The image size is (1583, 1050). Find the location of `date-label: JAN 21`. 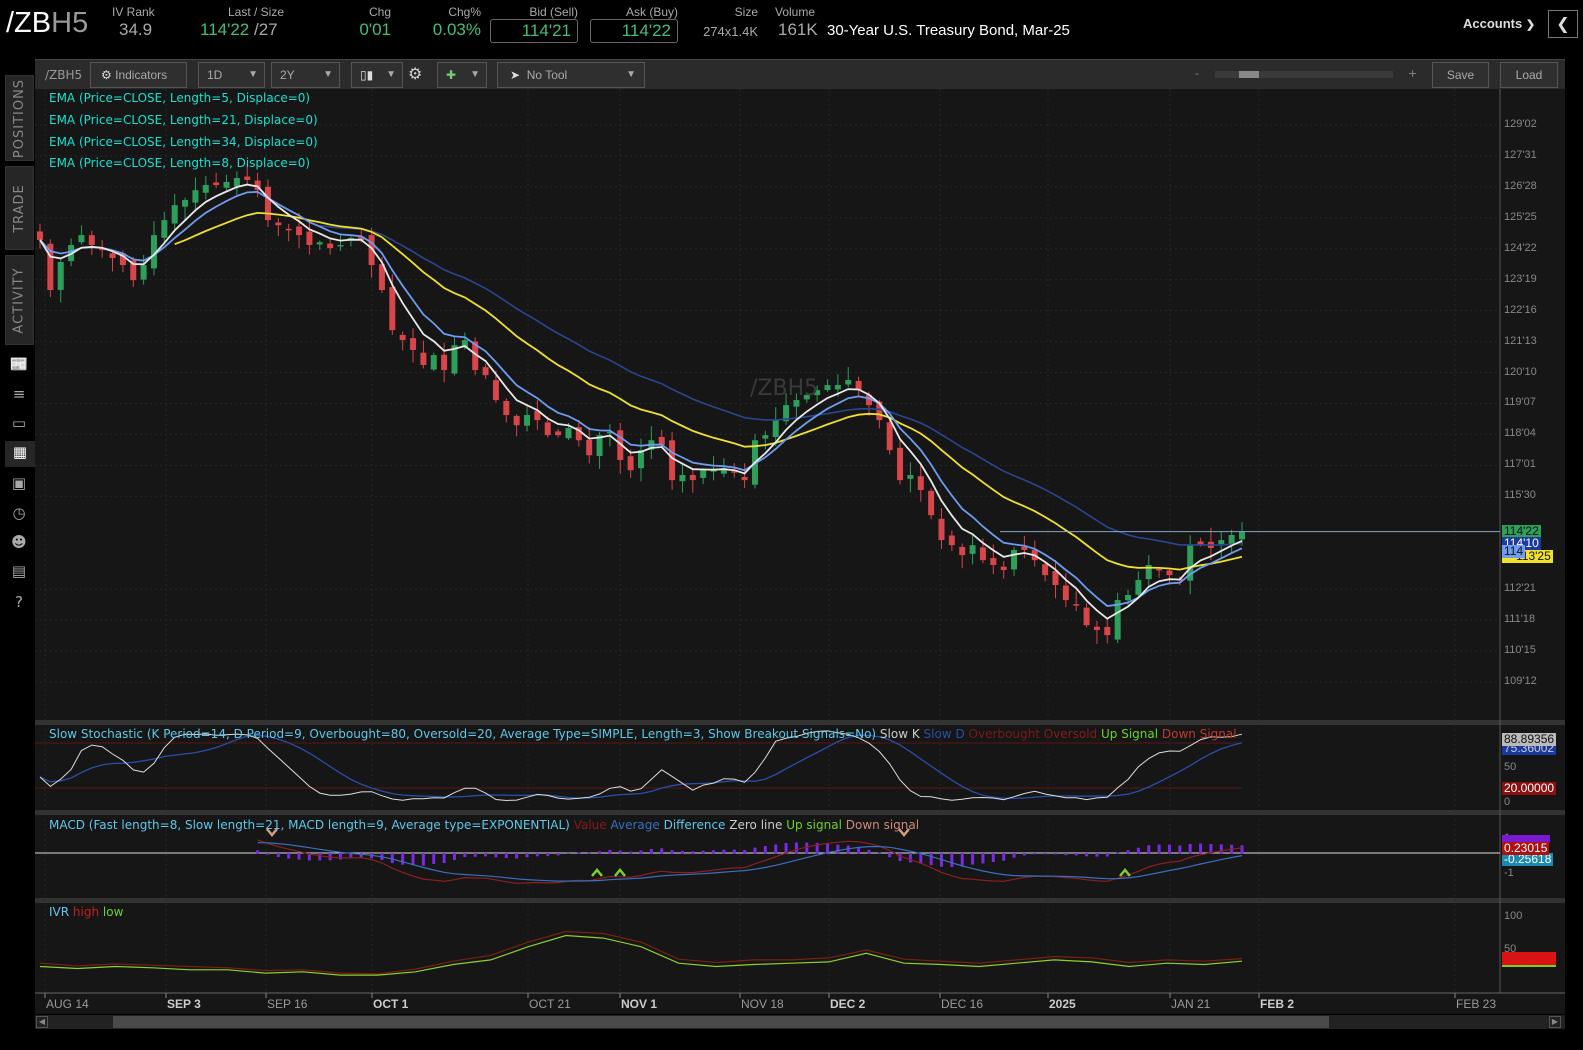

date-label: JAN 21 is located at coordinates (1191, 1004).